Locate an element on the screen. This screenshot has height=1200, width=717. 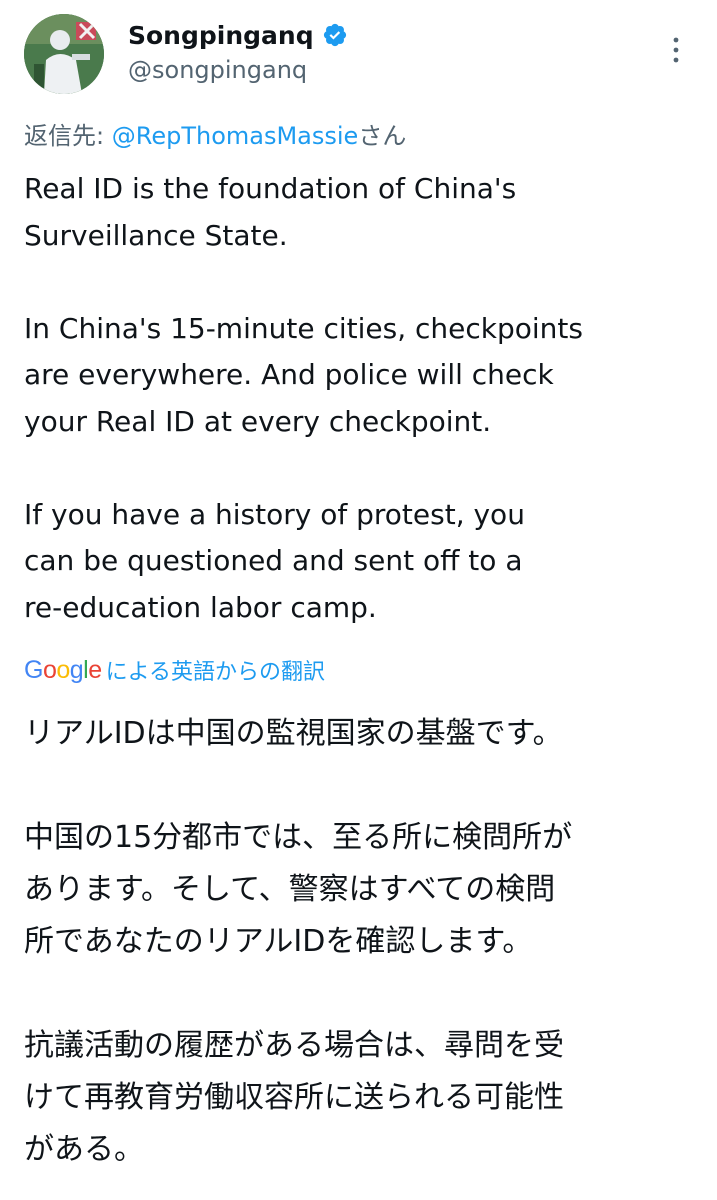
translation-attribution: Google による英語からの翻訳 is located at coordinates (174, 670).